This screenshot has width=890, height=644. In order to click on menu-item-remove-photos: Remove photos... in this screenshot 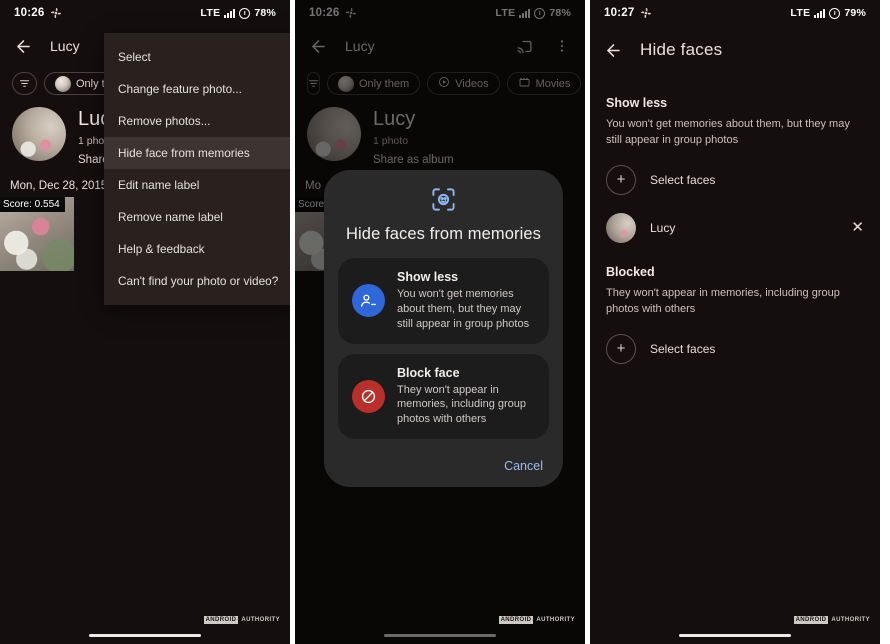, I will do `click(197, 121)`.